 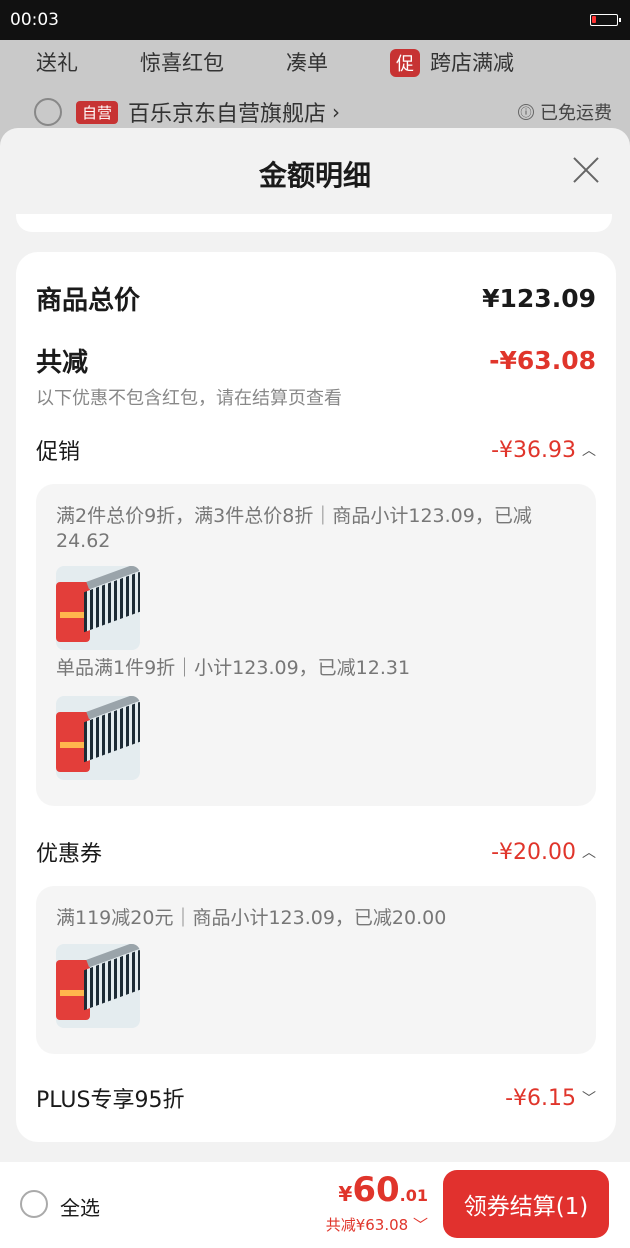 I want to click on promotion-row: 促销 -¥36.93 ︿, so click(x=316, y=450).